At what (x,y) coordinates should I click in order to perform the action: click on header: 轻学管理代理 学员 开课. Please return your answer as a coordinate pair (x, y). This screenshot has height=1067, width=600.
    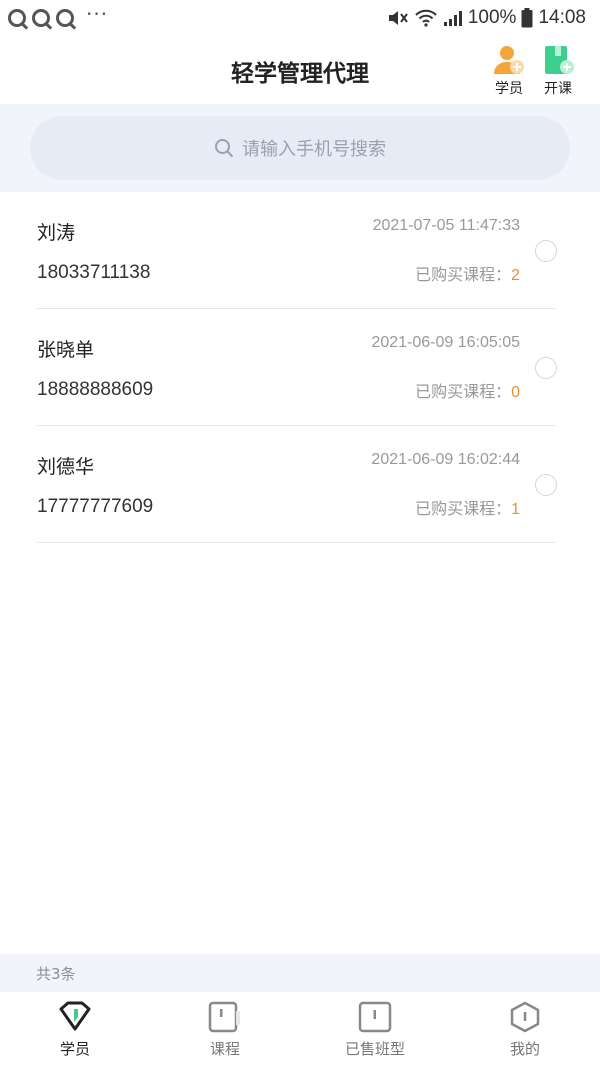
    Looking at the image, I should click on (300, 70).